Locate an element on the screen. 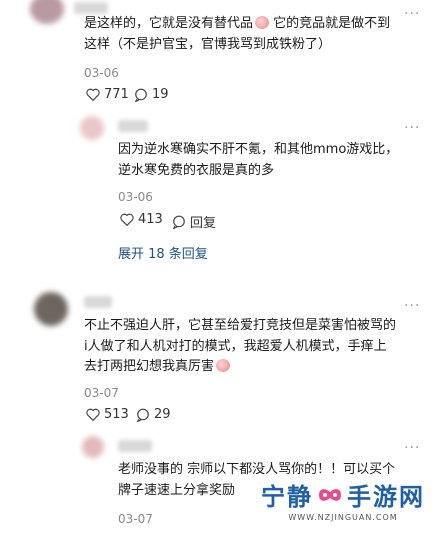 The image size is (437, 536). like-count: 413 is located at coordinates (150, 219).